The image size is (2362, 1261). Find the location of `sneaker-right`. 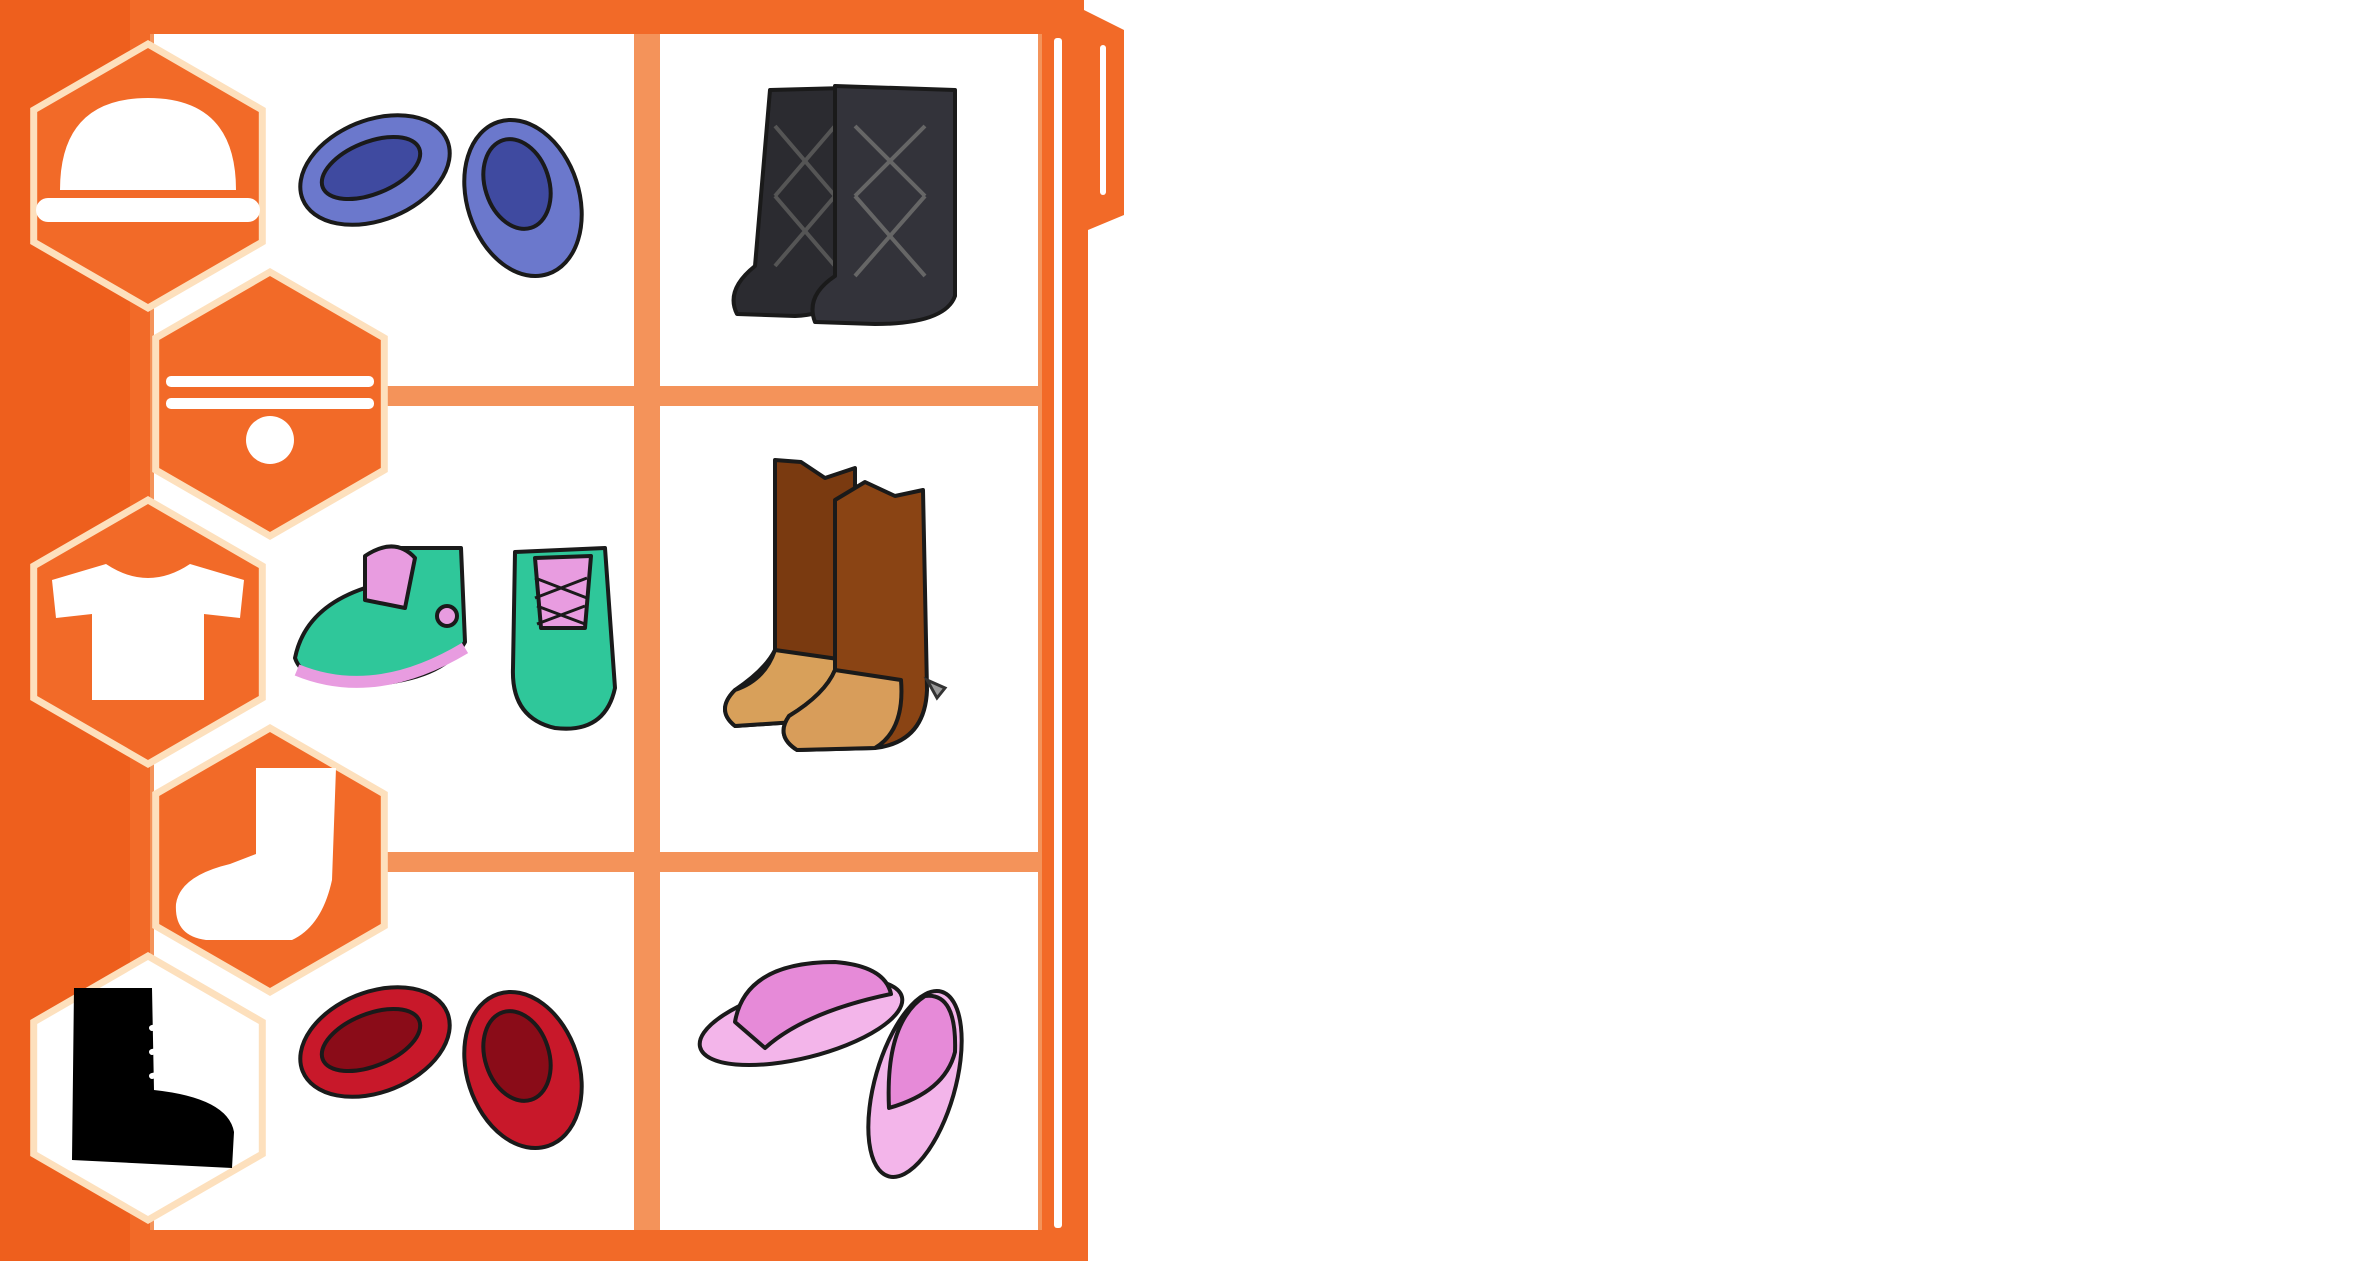

sneaker-right is located at coordinates (563, 638).